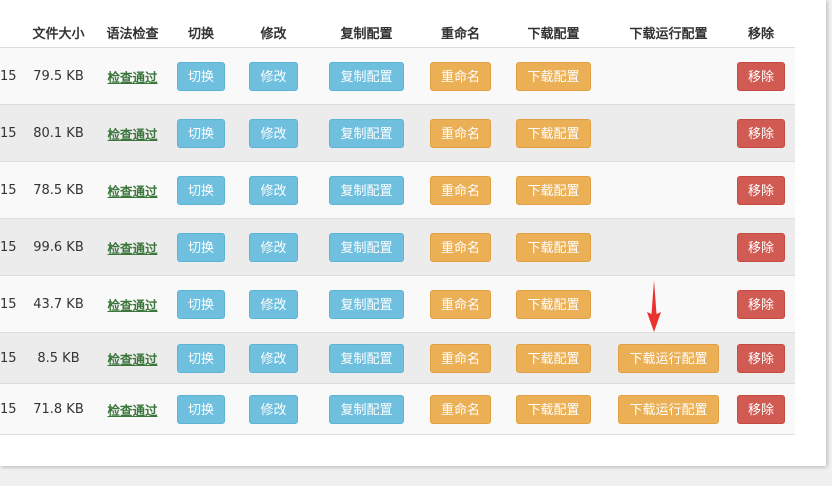 The image size is (832, 486). I want to click on table-row: 15 8.5 KB 检查通过 切换 修改 复制配置 重命名 下载配置 下载运行配置 移除, so click(397, 358).